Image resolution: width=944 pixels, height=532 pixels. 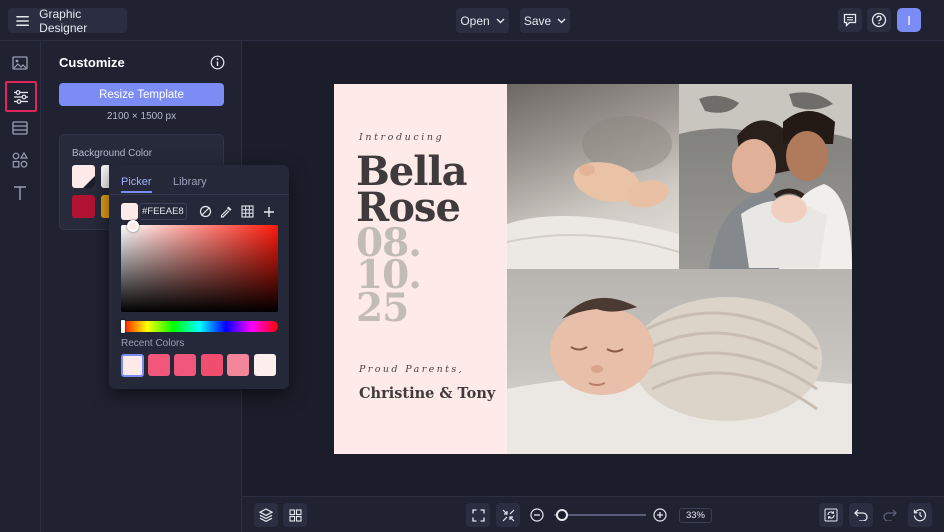 I want to click on hue-handle, so click(x=123, y=326).